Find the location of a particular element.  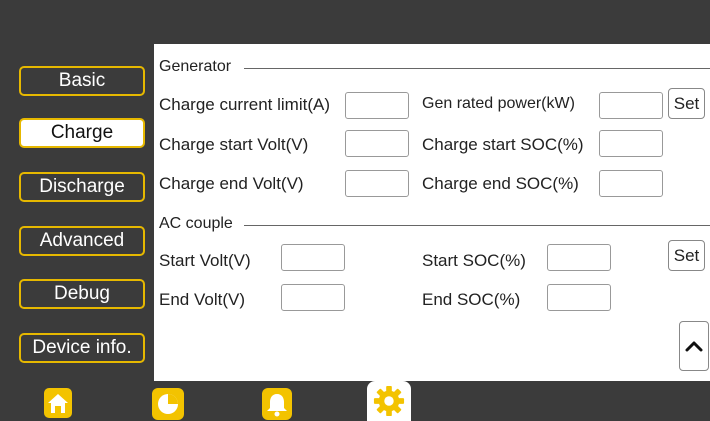

gen-rated-power-field is located at coordinates (631, 105).